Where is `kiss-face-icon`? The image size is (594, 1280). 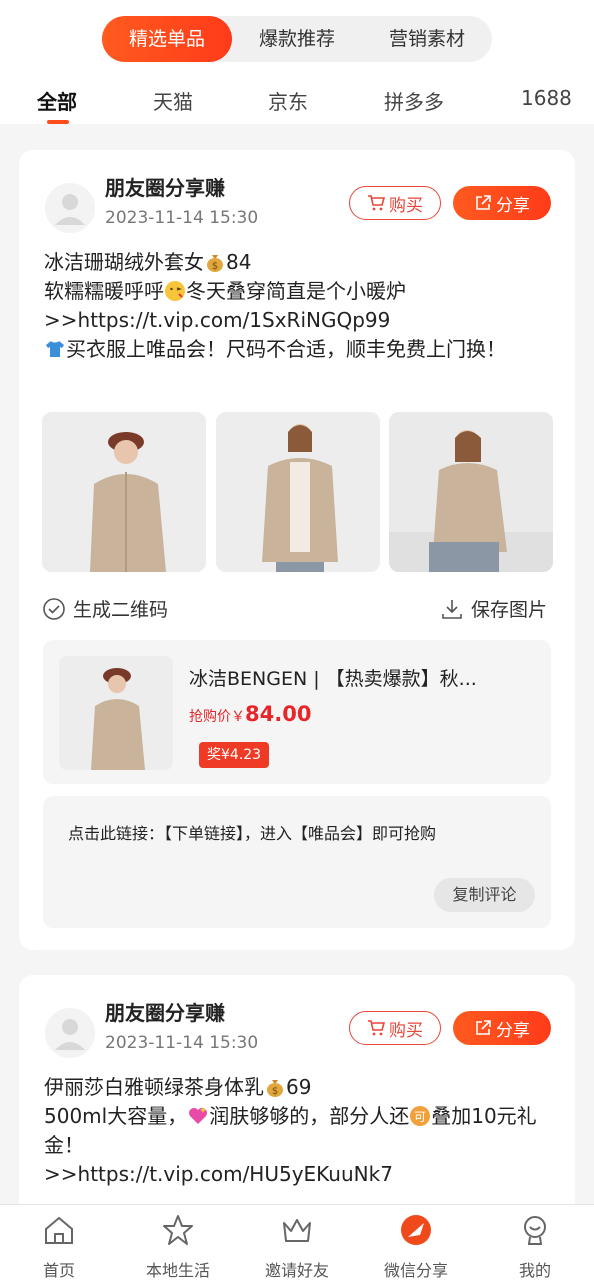
kiss-face-icon is located at coordinates (175, 291).